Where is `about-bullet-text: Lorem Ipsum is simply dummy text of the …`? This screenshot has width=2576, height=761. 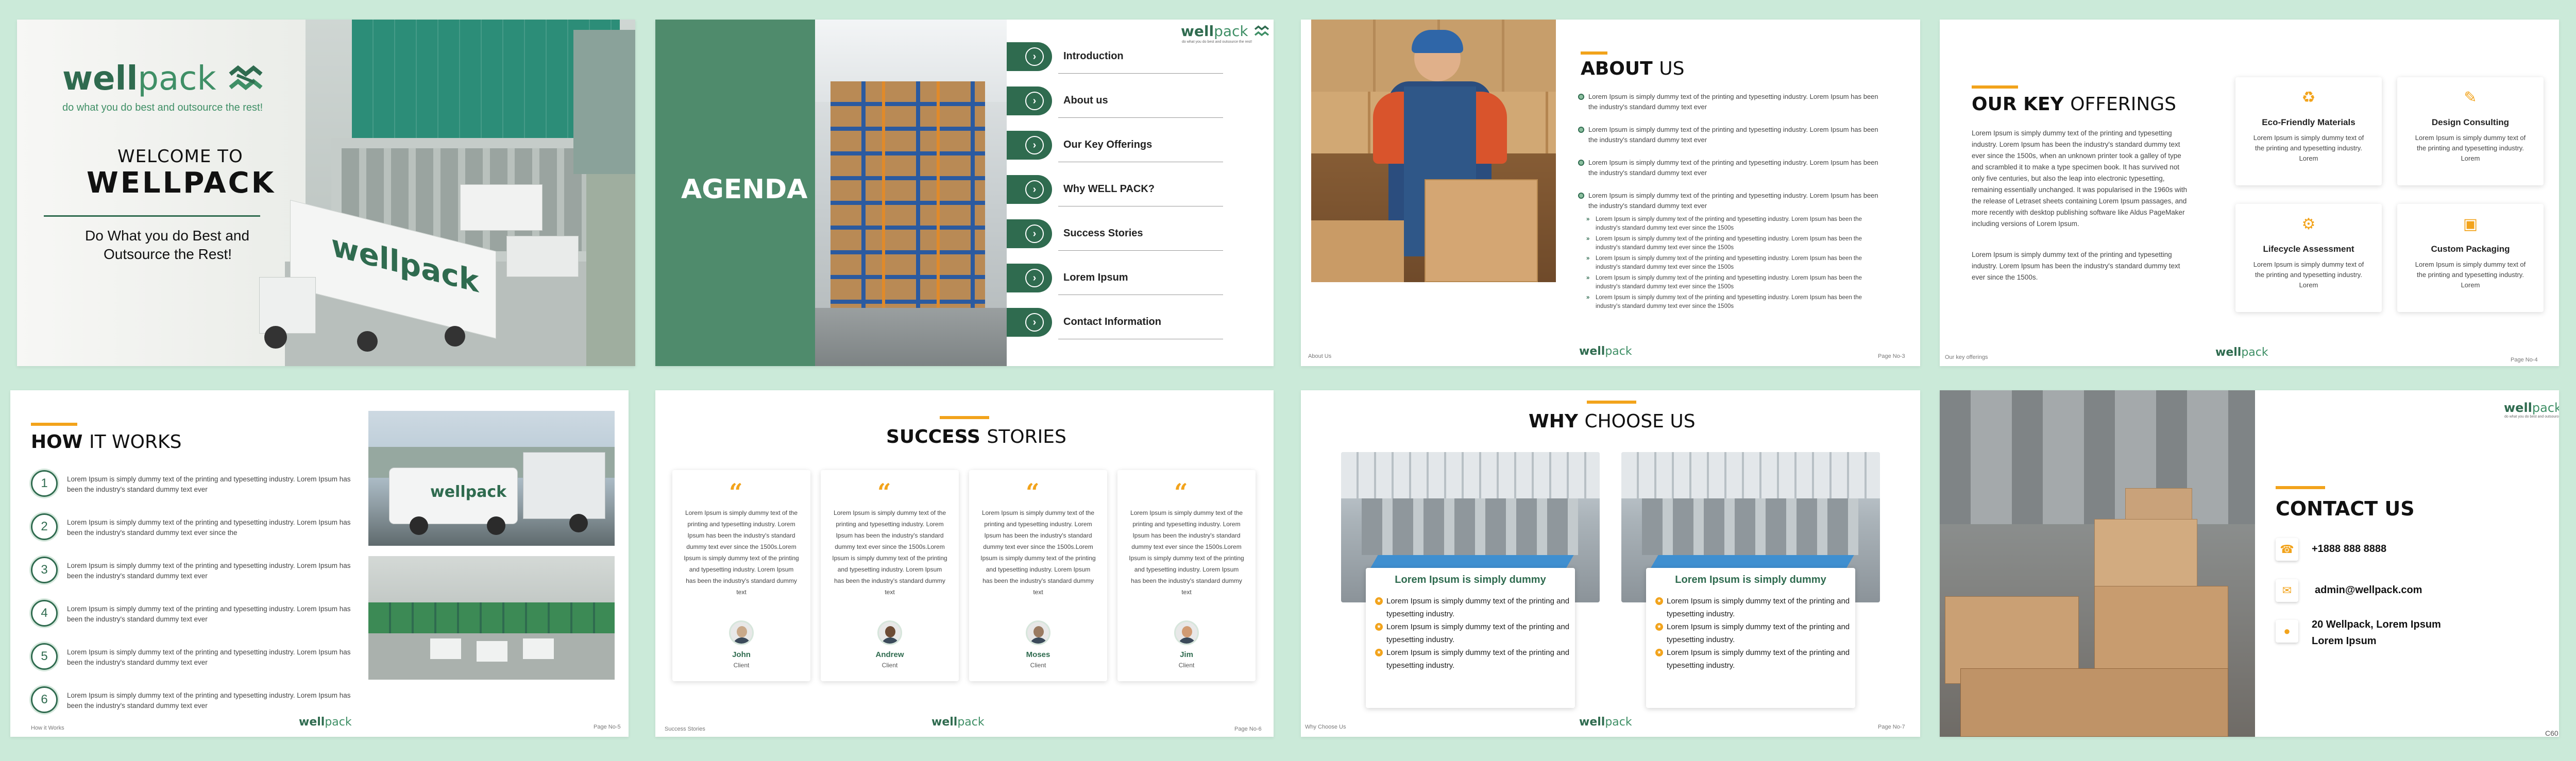
about-bullet-text: Lorem Ipsum is simply dummy text of the … is located at coordinates (1733, 168).